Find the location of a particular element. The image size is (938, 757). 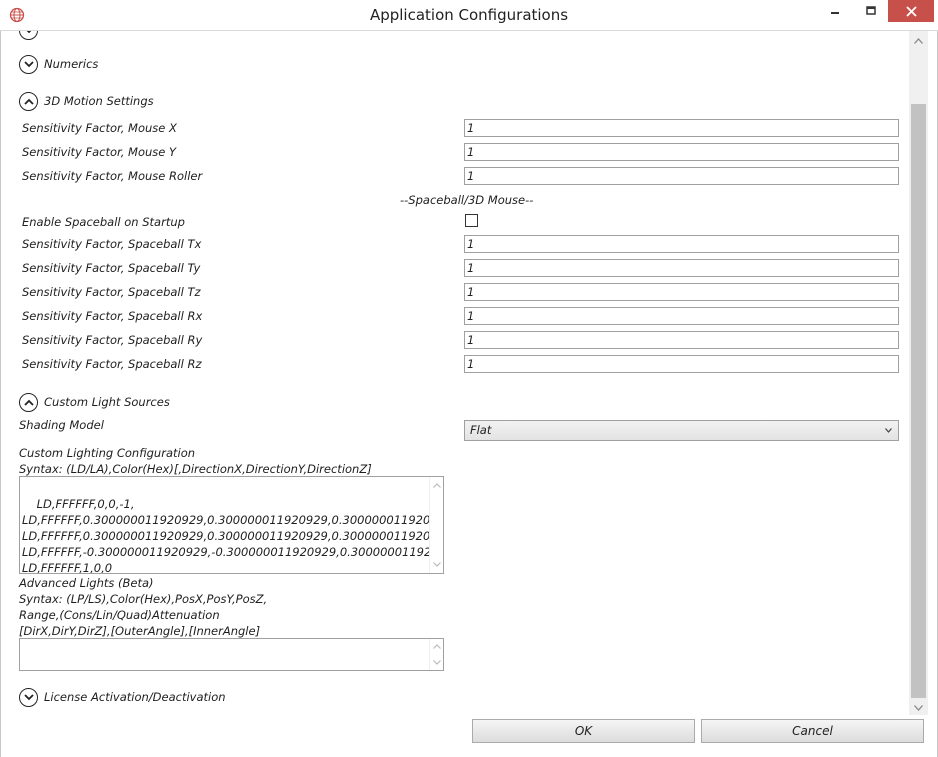

scrollbar-thumb is located at coordinates (918, 401).